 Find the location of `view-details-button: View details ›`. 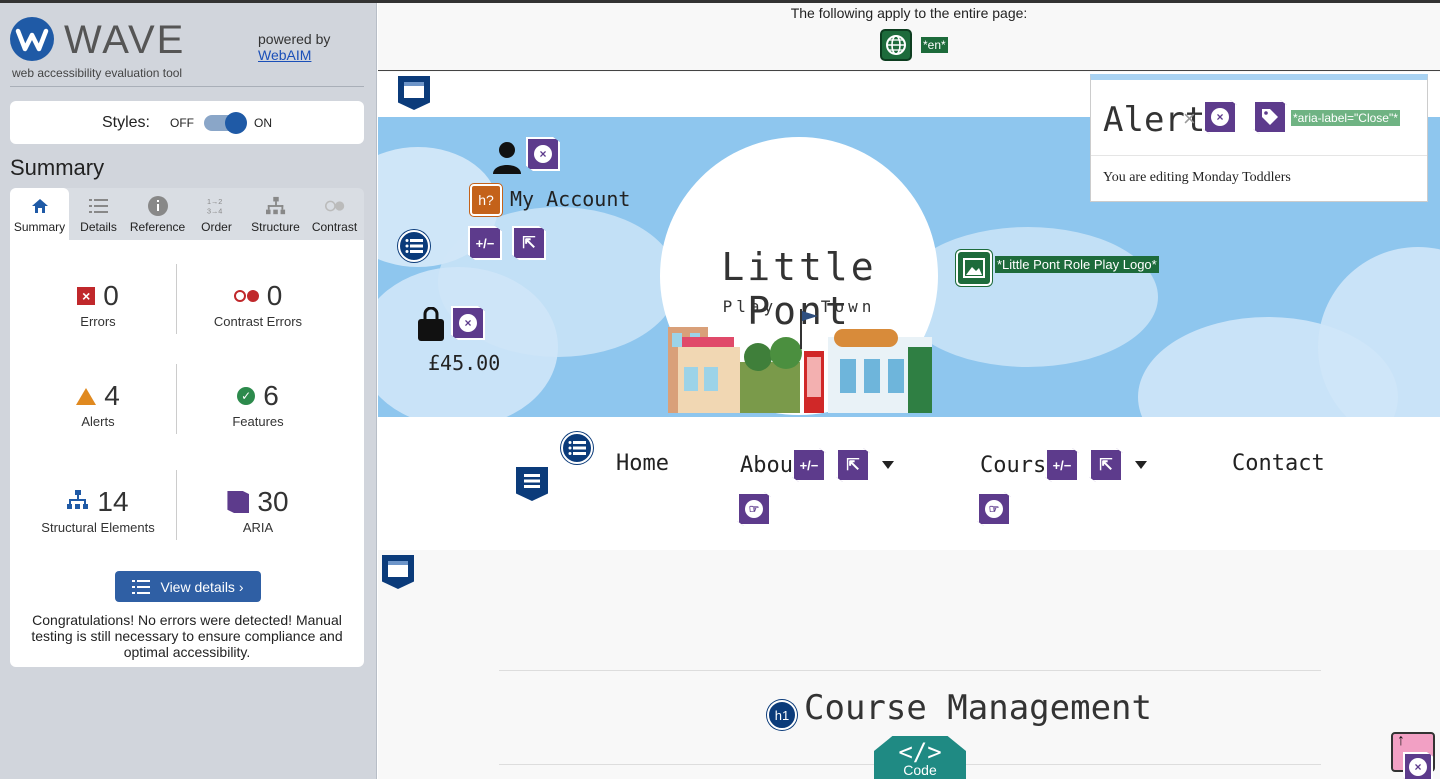

view-details-button: View details › is located at coordinates (188, 586).